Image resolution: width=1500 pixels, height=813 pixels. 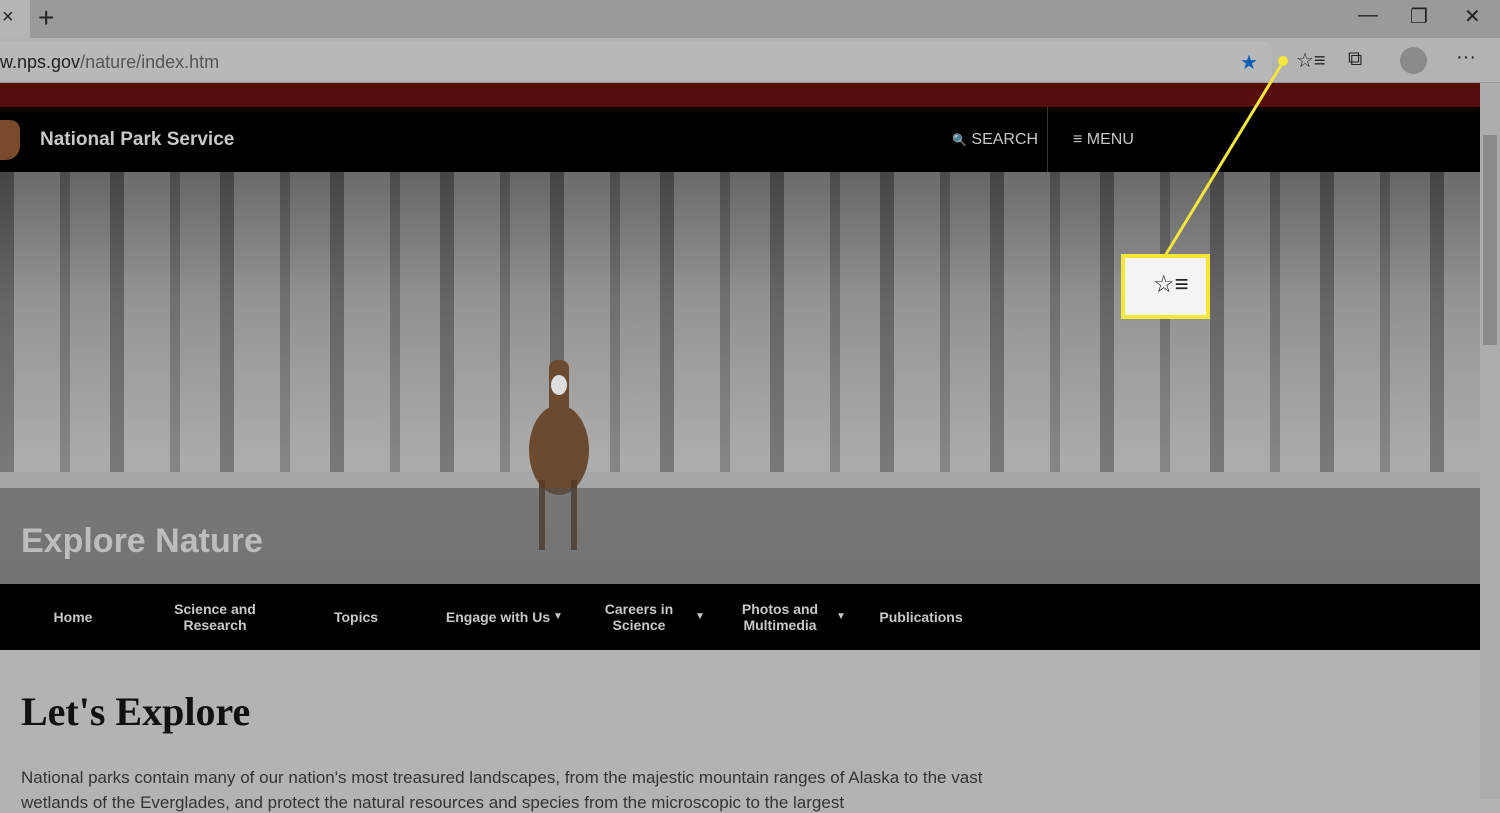 What do you see at coordinates (1171, 284) in the screenshot?
I see `favorites-icon-enlarged: ☆≡` at bounding box center [1171, 284].